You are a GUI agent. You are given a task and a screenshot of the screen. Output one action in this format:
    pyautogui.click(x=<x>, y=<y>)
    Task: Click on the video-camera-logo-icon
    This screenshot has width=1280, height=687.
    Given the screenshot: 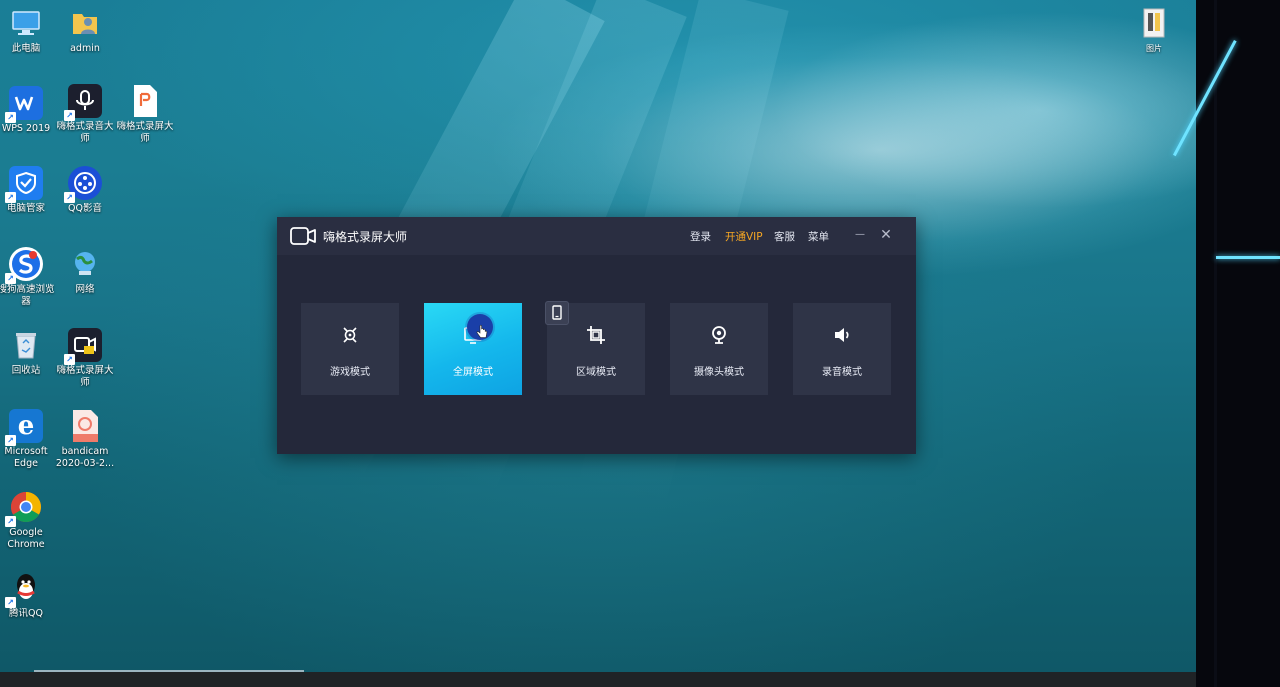 What is the action you would take?
    pyautogui.click(x=303, y=236)
    